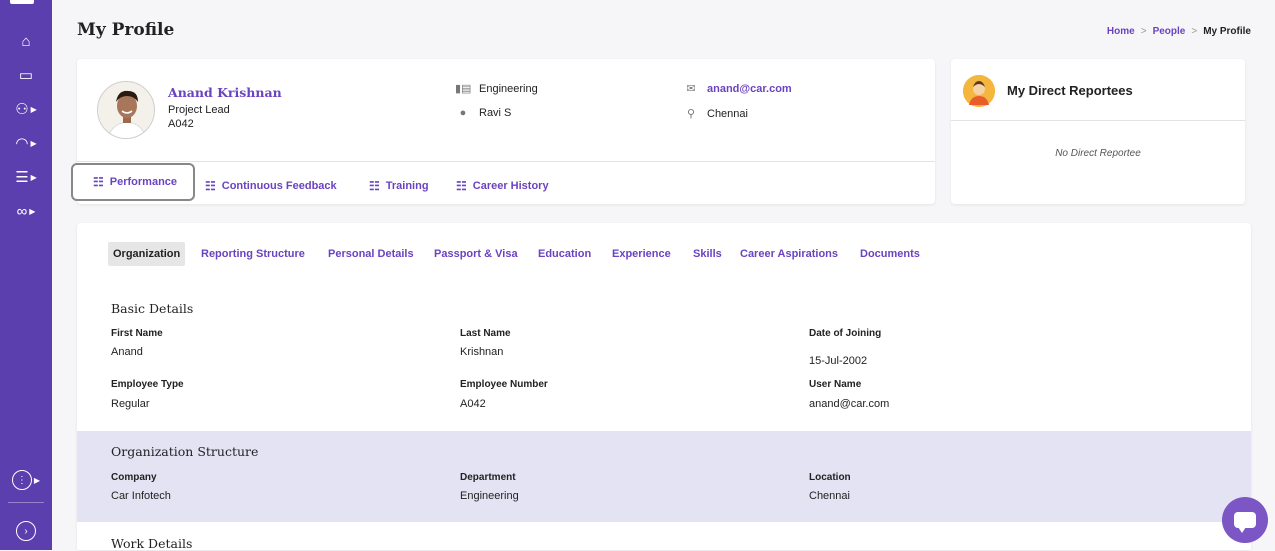 Image resolution: width=1275 pixels, height=551 pixels. Describe the element at coordinates (185, 451) in the screenshot. I see `section-title-organization-structure: Organization Structure` at that location.